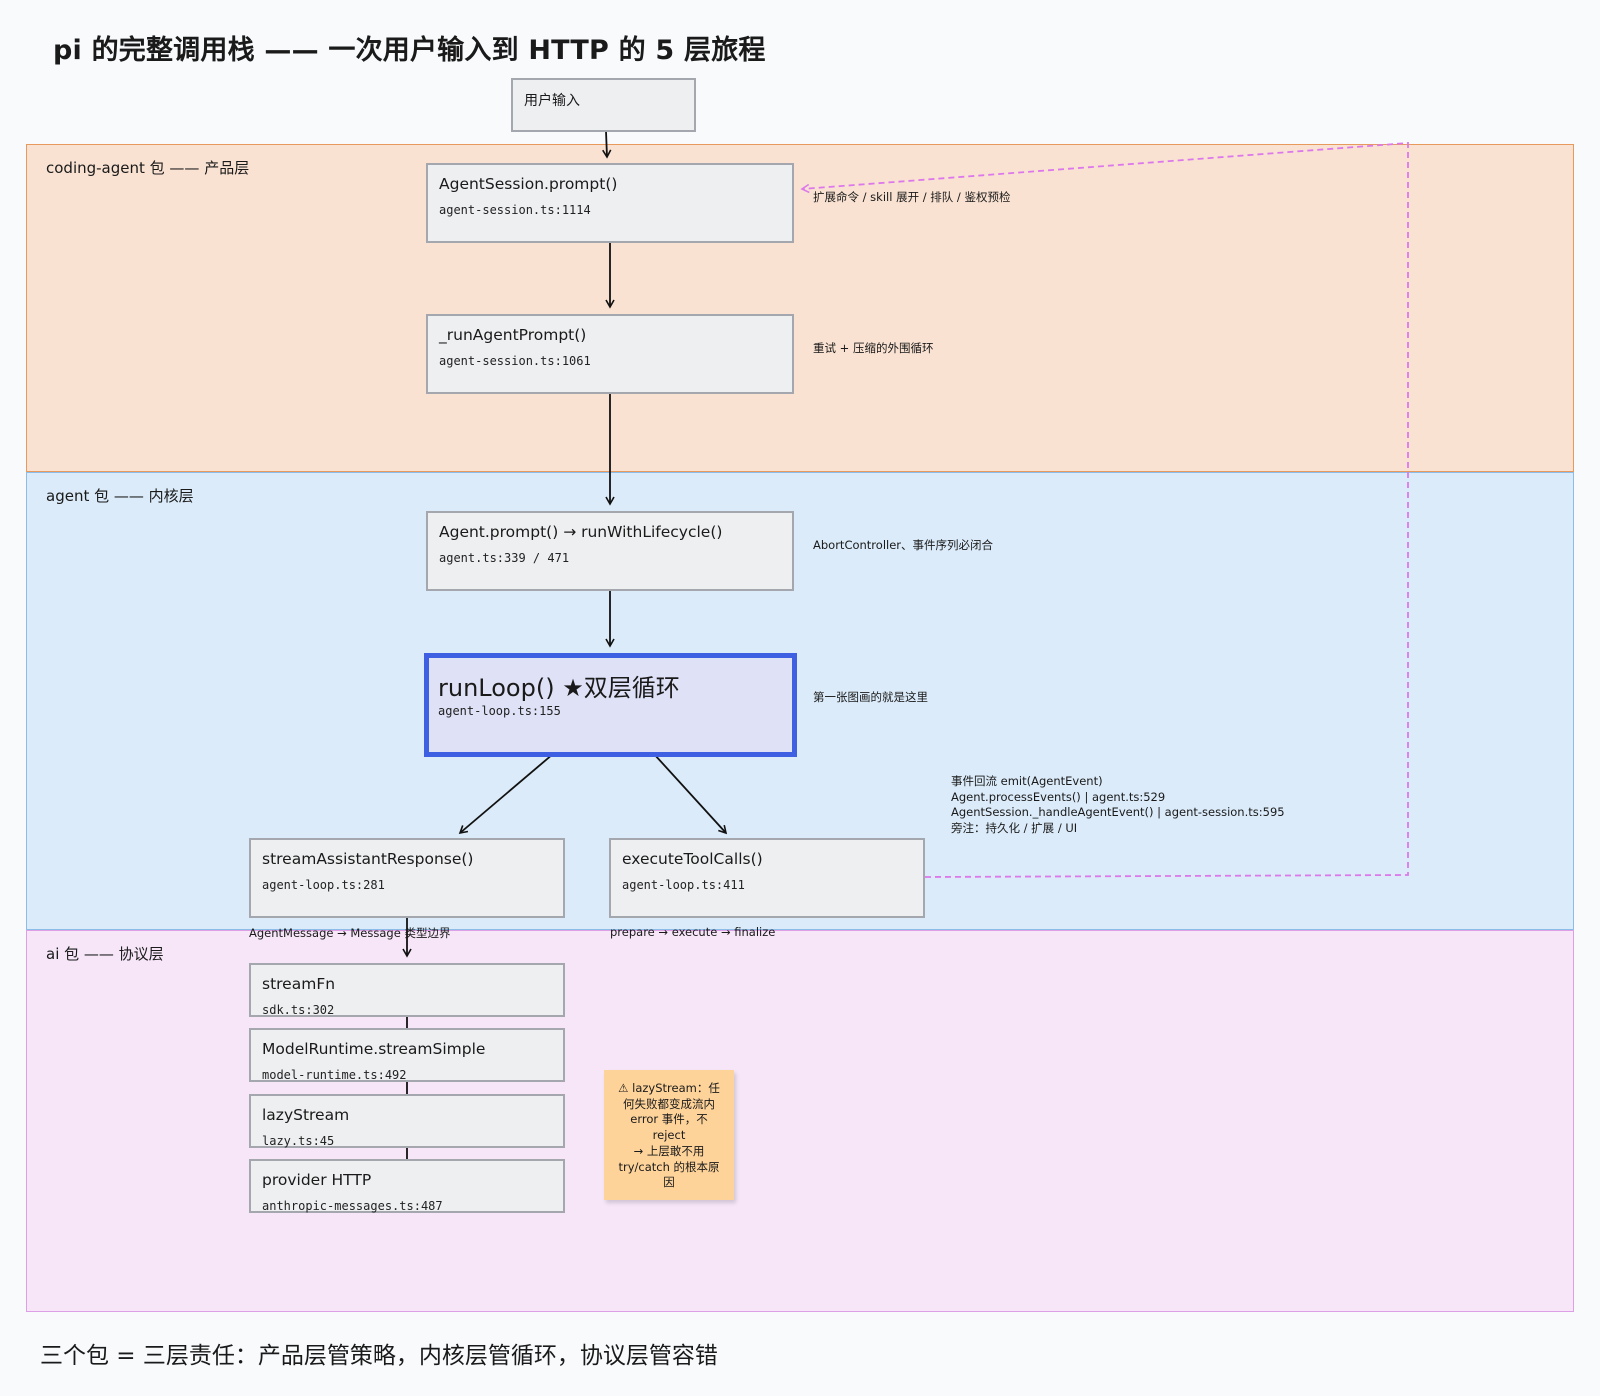  What do you see at coordinates (690, 794) in the screenshot?
I see `arrow-runloop-to-tools` at bounding box center [690, 794].